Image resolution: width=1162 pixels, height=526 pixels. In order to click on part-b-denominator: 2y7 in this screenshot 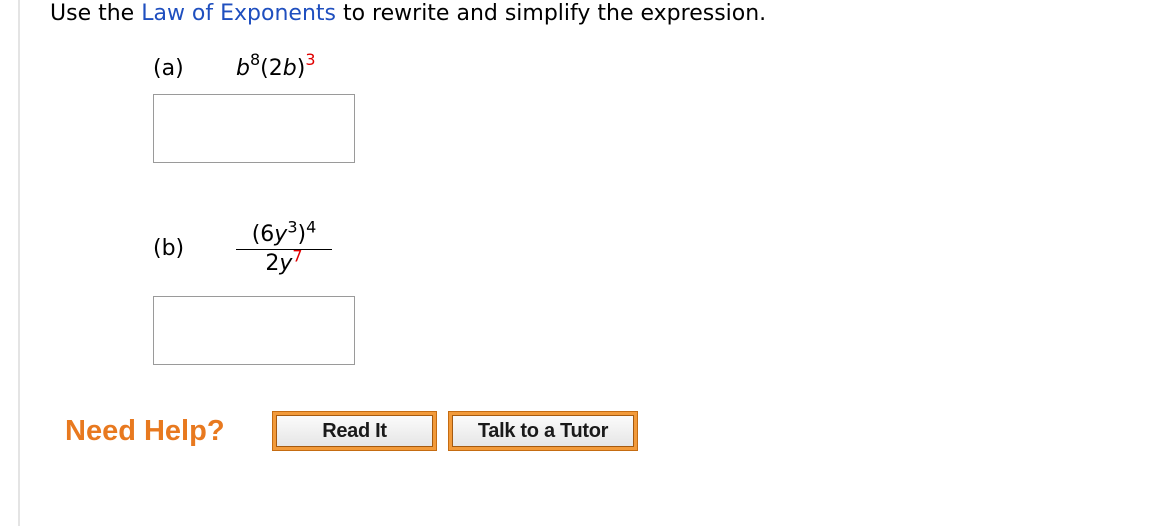, I will do `click(284, 262)`.